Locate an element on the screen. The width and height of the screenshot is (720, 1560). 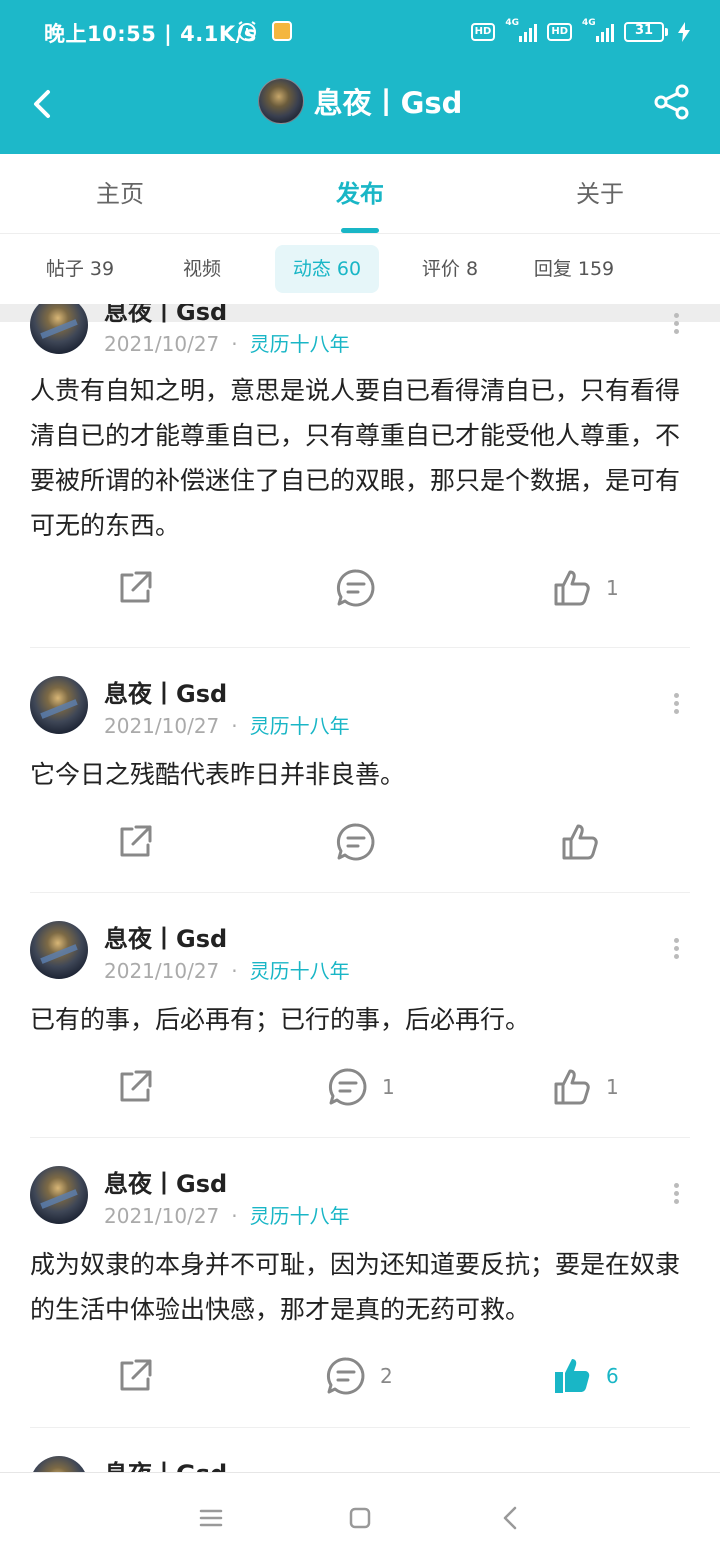
battery-level: 31 is located at coordinates (644, 30).